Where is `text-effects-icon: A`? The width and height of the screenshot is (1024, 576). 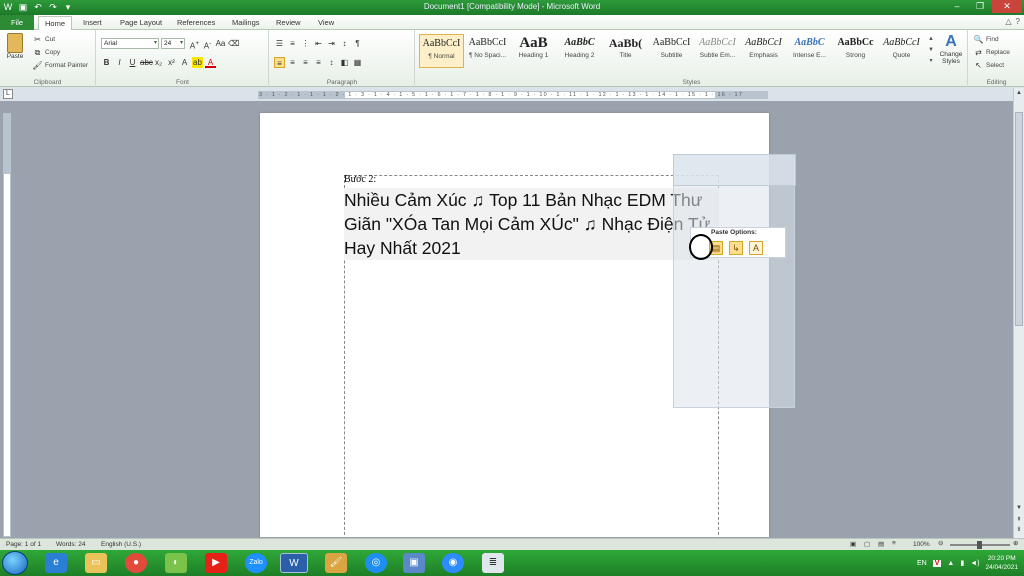 text-effects-icon: A is located at coordinates (184, 62).